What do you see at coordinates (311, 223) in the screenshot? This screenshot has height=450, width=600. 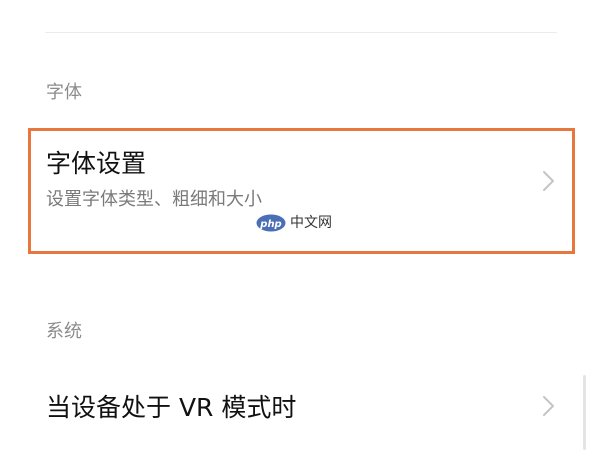 I see `watermark-text: 中文网` at bounding box center [311, 223].